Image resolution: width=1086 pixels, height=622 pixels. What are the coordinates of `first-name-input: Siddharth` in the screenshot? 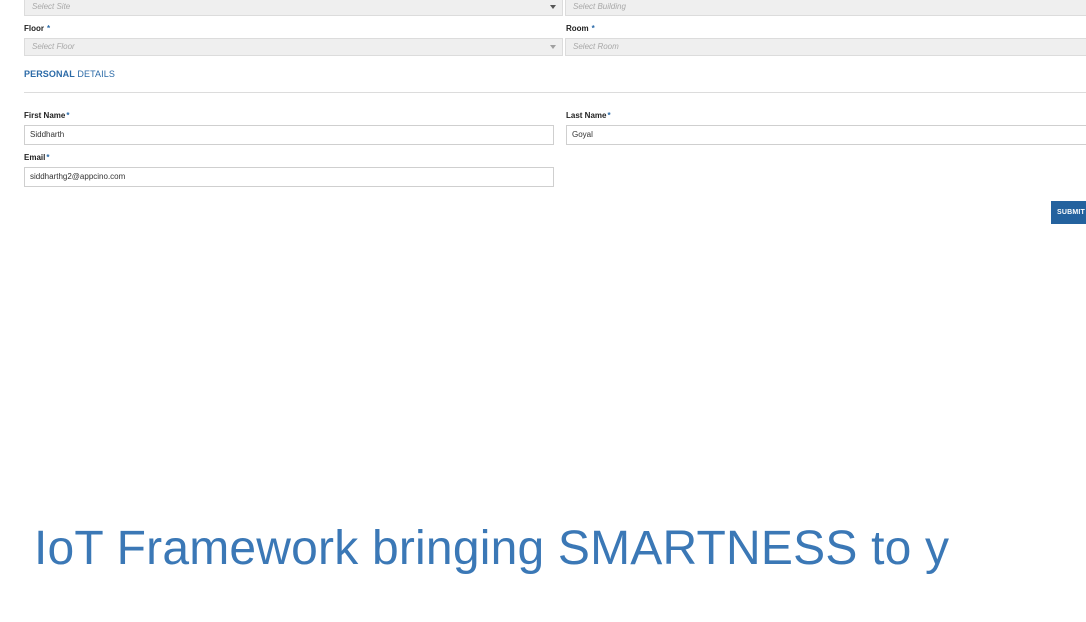 It's located at (289, 135).